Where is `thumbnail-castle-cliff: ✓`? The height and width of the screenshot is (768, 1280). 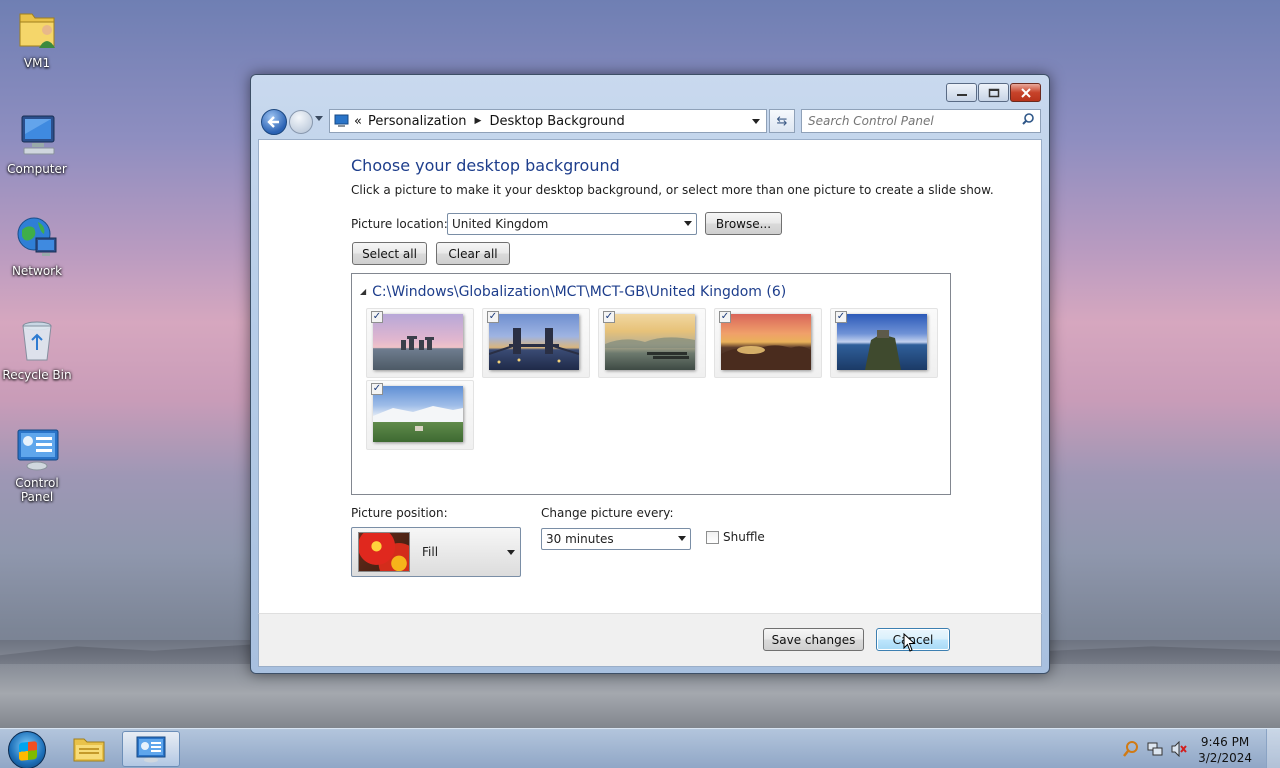
thumbnail-castle-cliff: ✓ is located at coordinates (884, 343).